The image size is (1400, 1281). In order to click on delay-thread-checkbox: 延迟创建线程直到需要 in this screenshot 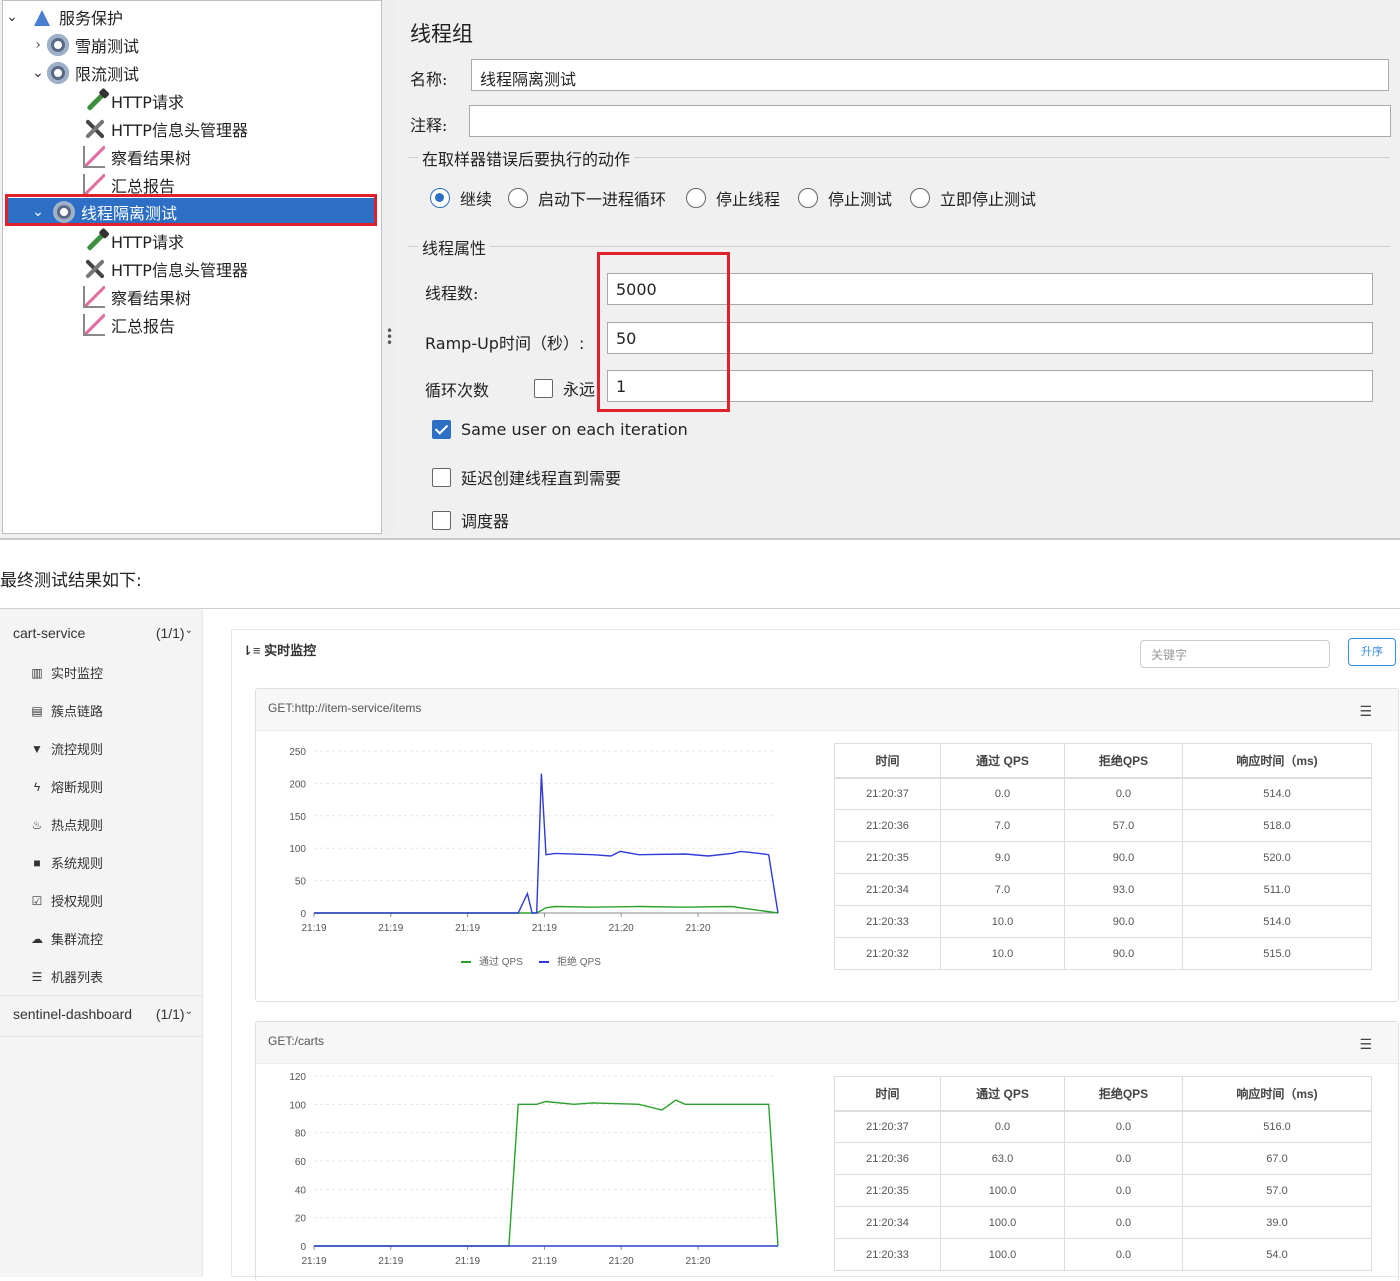, I will do `click(526, 477)`.